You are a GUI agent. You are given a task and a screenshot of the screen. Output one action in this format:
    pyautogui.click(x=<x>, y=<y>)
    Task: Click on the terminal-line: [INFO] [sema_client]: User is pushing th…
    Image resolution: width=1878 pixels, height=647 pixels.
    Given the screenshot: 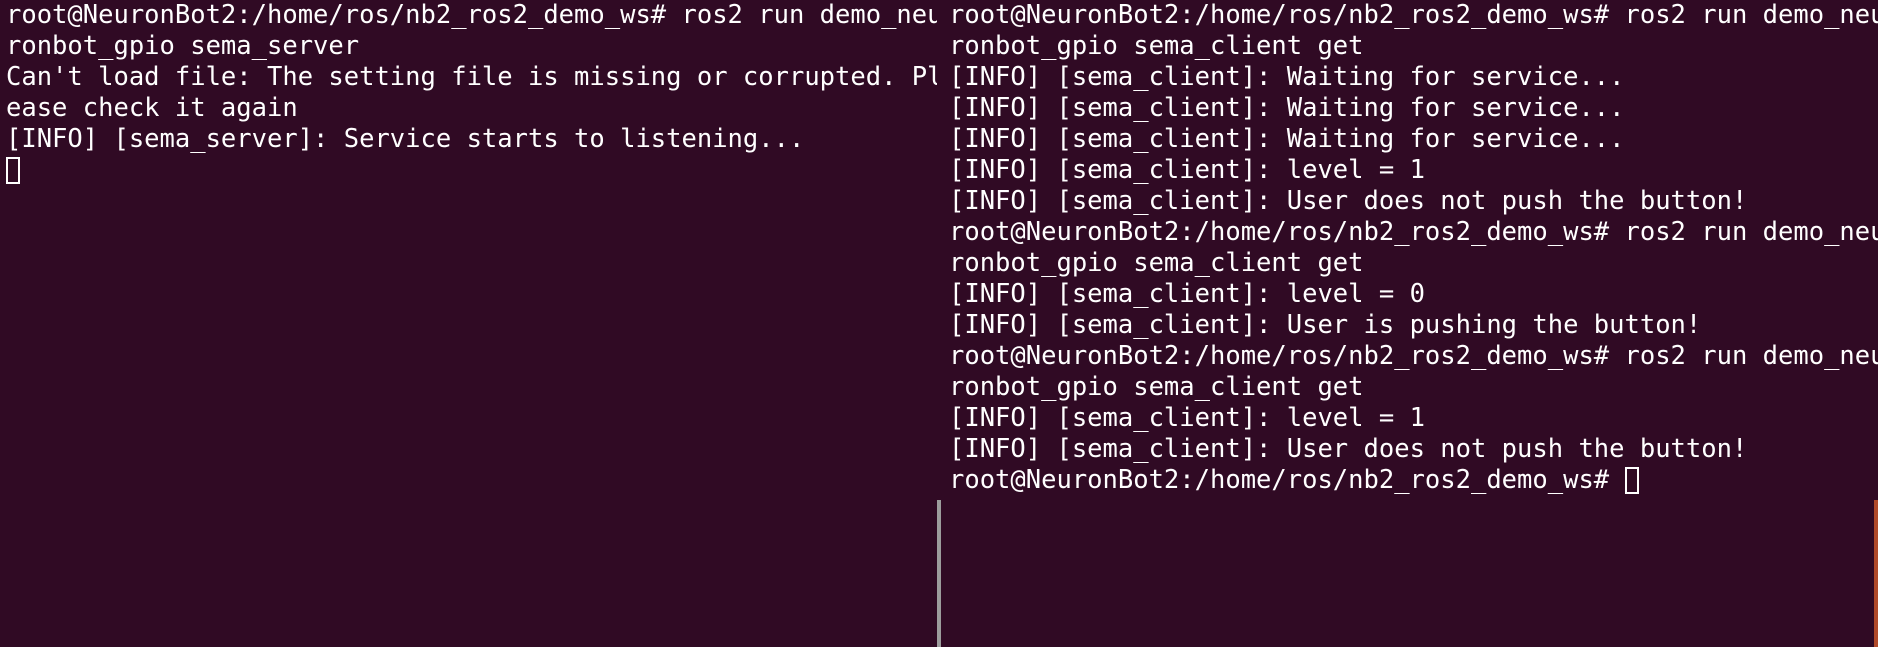 What is the action you would take?
    pyautogui.click(x=1325, y=325)
    